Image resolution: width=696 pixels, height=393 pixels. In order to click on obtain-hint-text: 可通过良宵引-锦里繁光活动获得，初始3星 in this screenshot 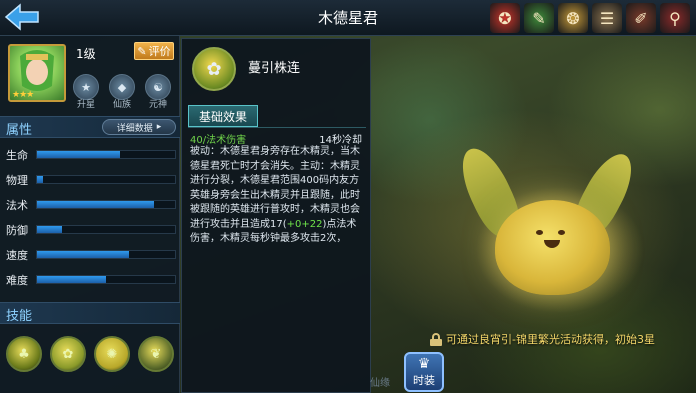, I will do `click(550, 339)`.